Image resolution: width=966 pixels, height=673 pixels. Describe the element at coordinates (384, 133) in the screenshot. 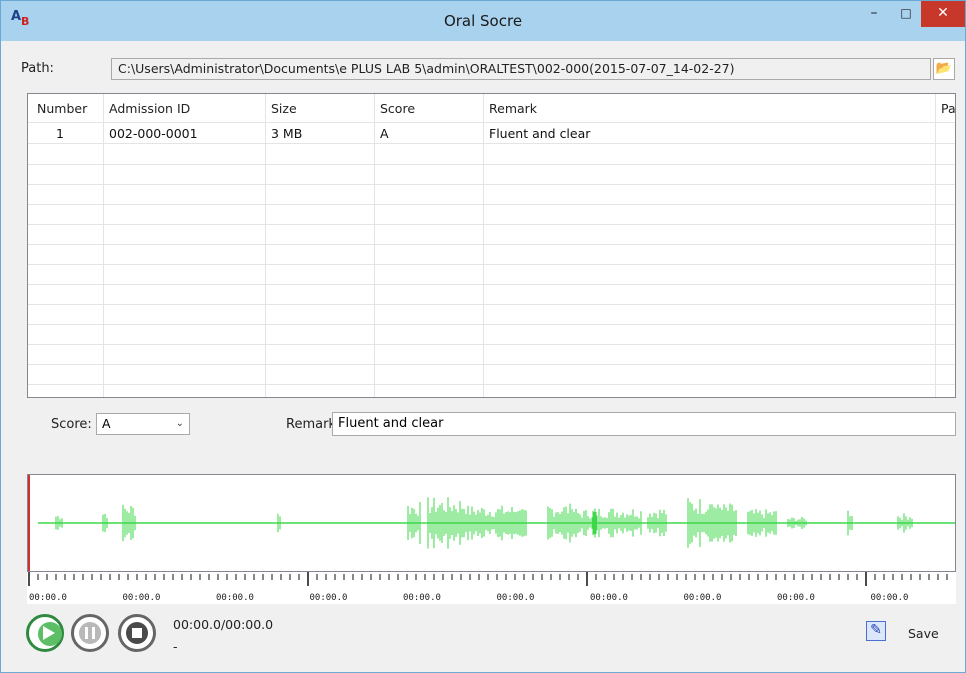

I see `cell-score: A` at that location.